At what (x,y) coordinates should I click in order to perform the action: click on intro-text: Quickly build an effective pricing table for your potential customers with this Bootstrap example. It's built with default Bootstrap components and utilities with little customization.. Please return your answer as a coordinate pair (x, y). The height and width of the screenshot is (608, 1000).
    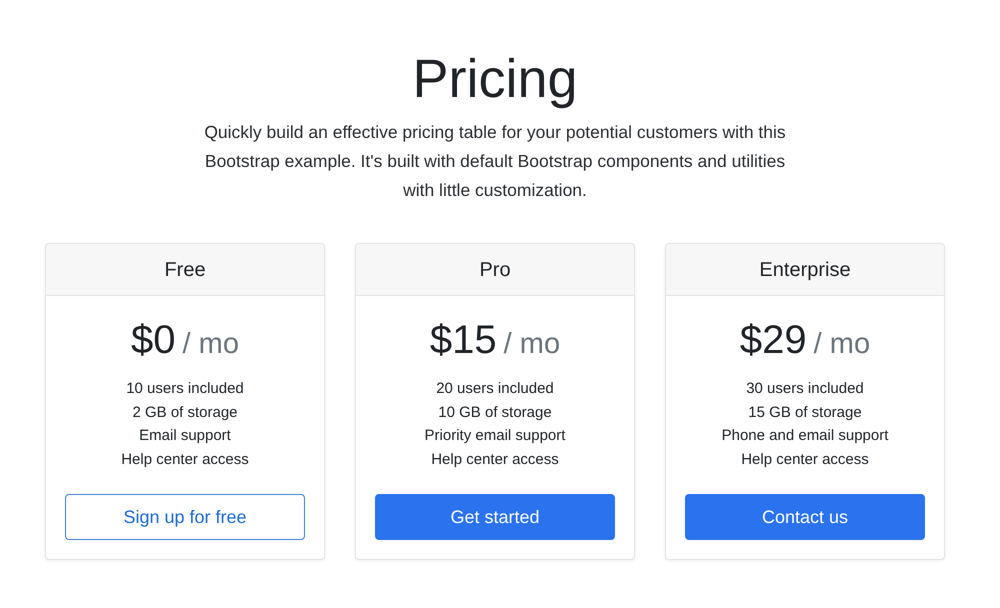
    Looking at the image, I should click on (495, 161).